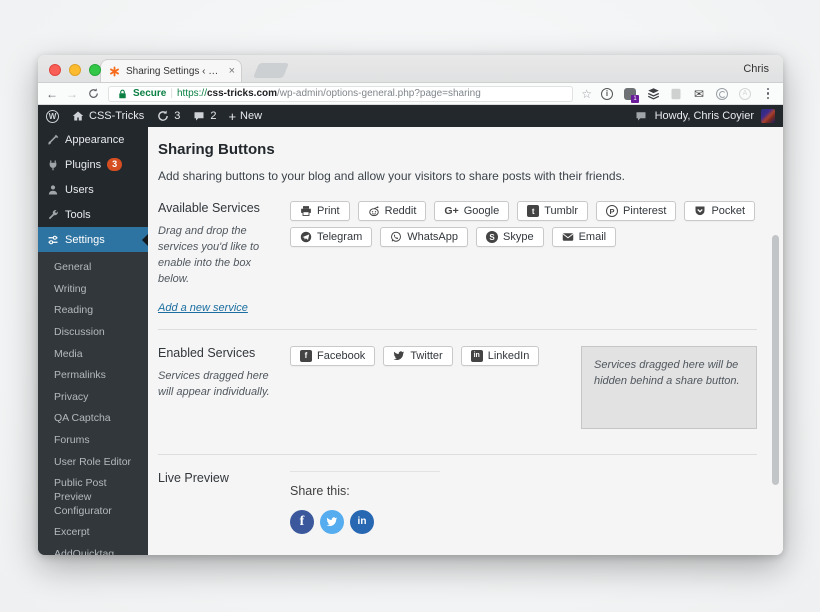  I want to click on submenu-item-addquicktag: AddQuicktag, so click(93, 549).